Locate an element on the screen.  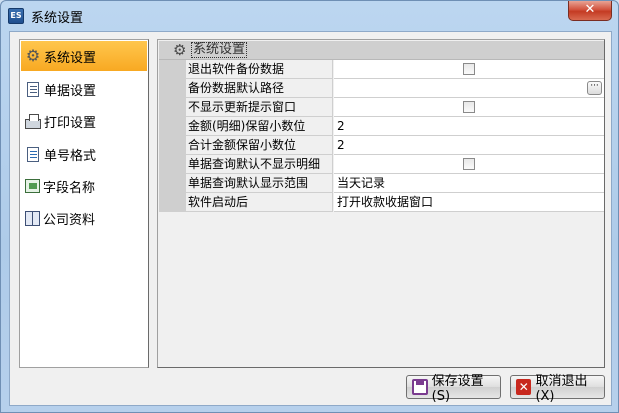
hide-update-checkbox is located at coordinates (469, 107).